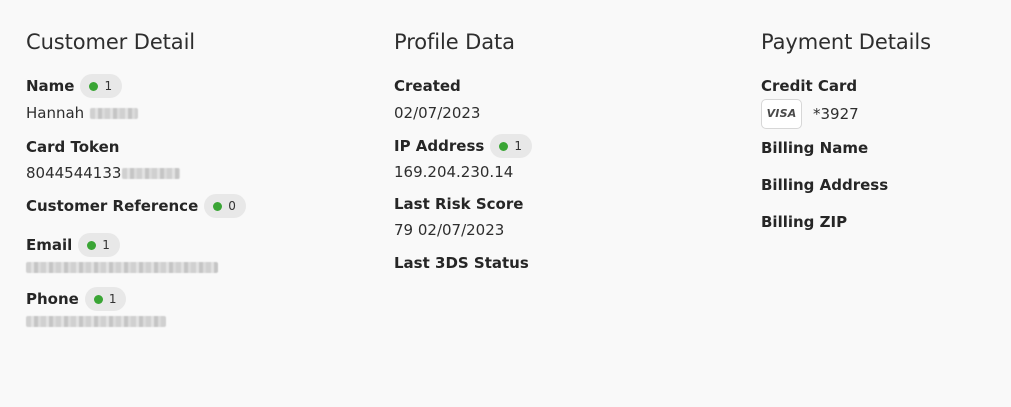 This screenshot has height=407, width=1011. What do you see at coordinates (815, 148) in the screenshot?
I see `billing-name-label: Billing Name` at bounding box center [815, 148].